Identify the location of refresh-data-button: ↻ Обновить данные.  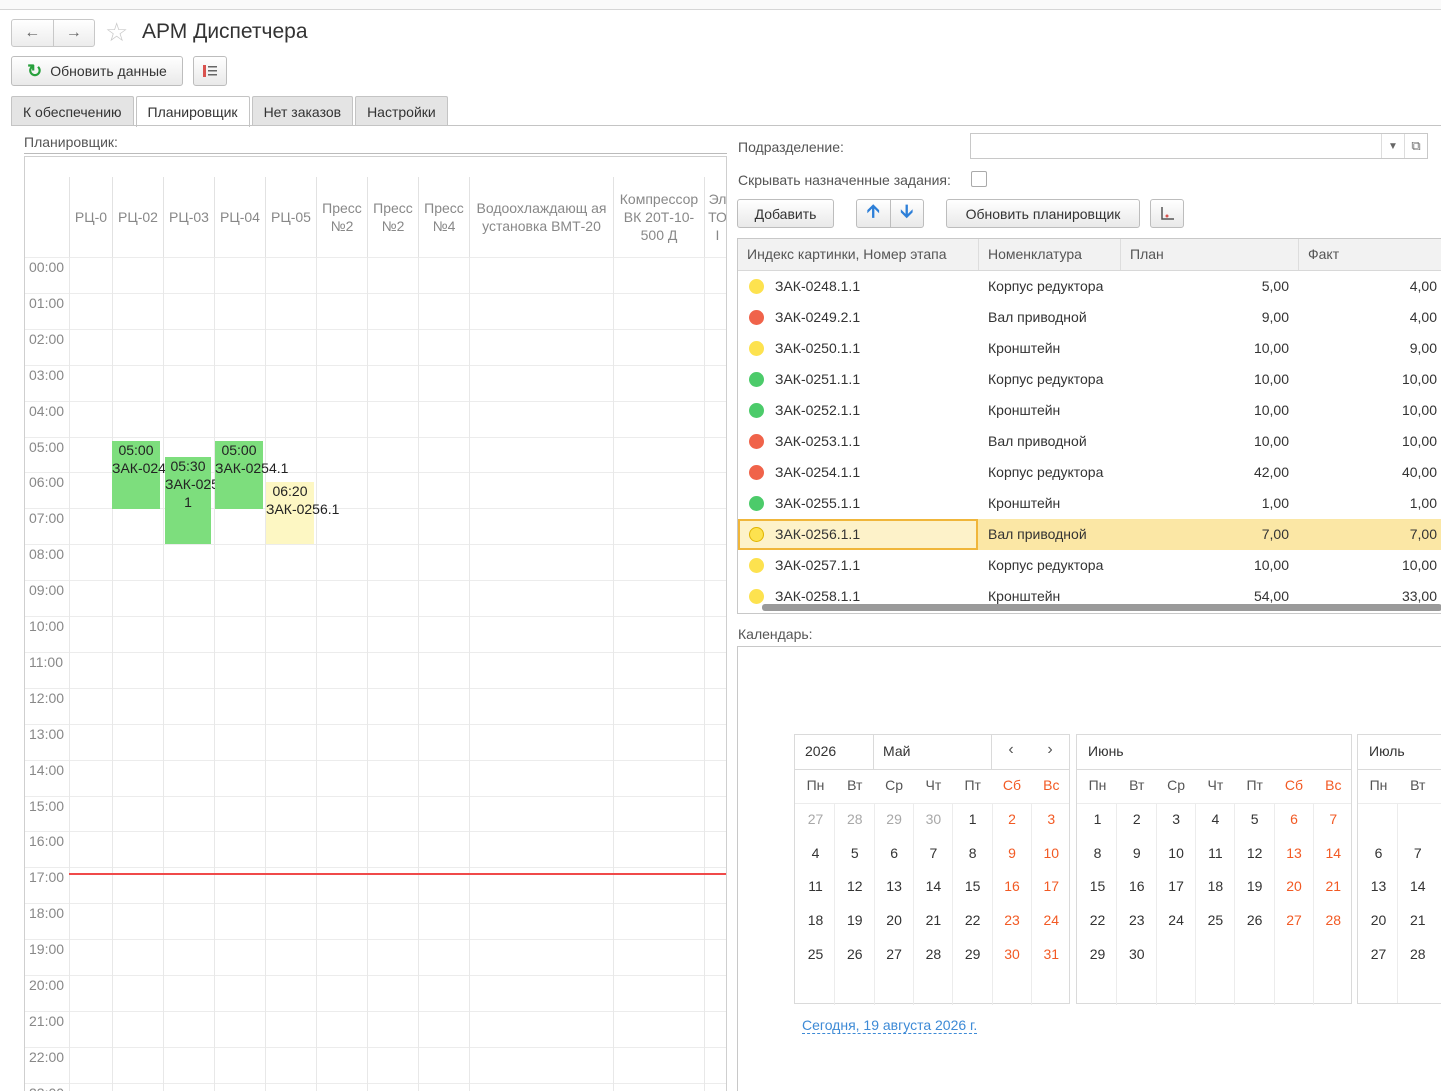
(97, 71).